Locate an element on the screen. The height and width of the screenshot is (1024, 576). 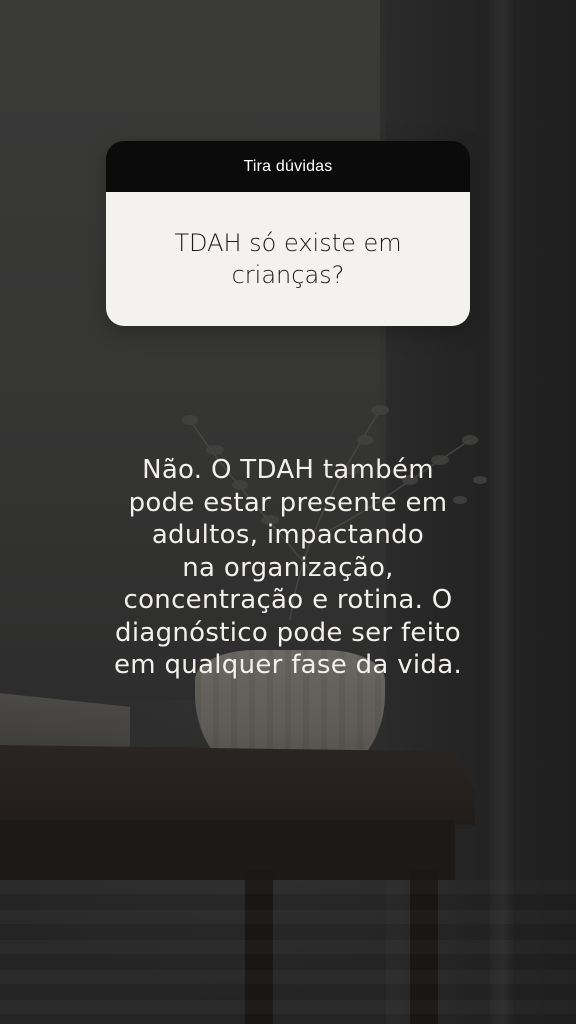
question-sticker: Tira dúvidas TDAH só existe em crianças? is located at coordinates (288, 233).